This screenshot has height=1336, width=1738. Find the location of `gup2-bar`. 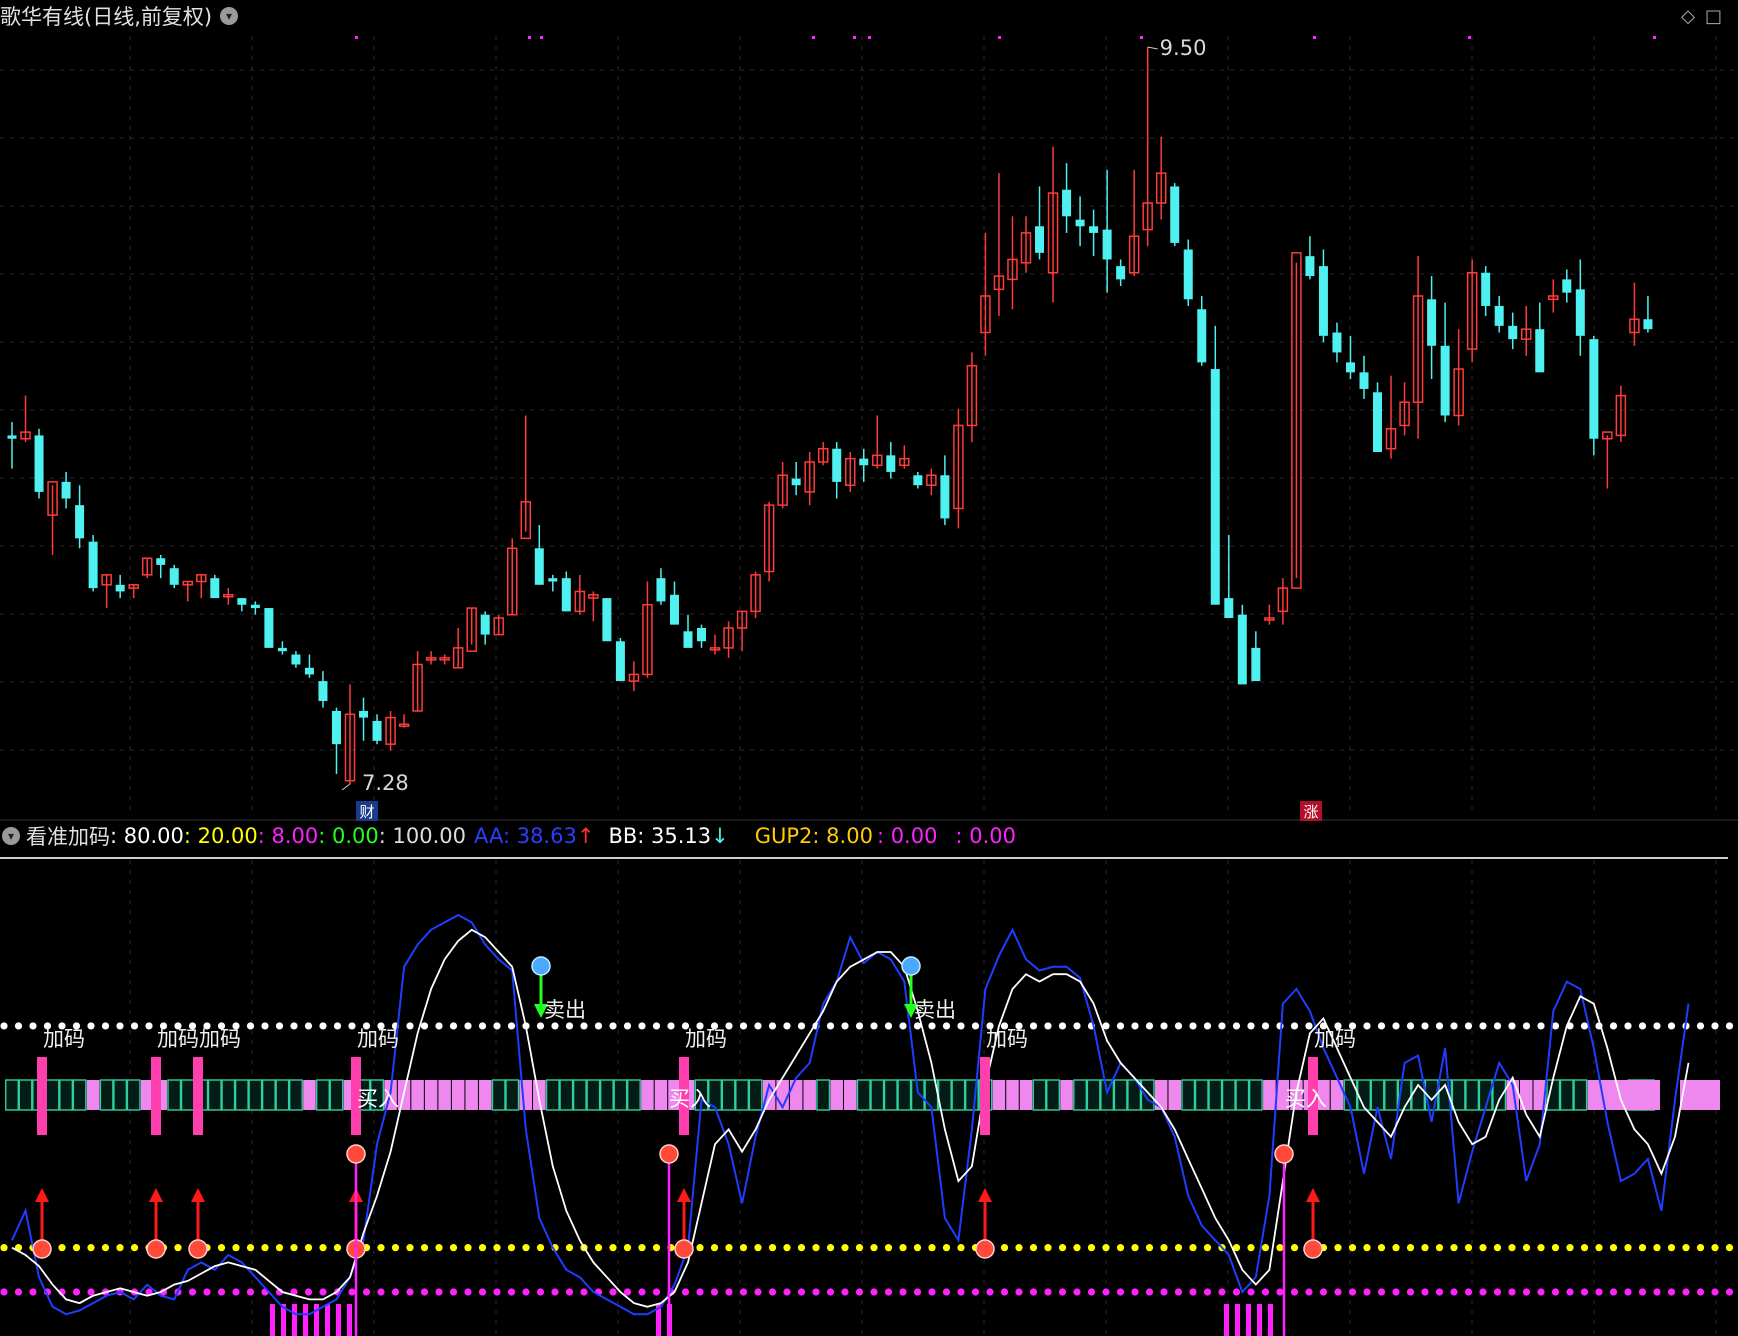

gup2-bar is located at coordinates (1259, 1320).